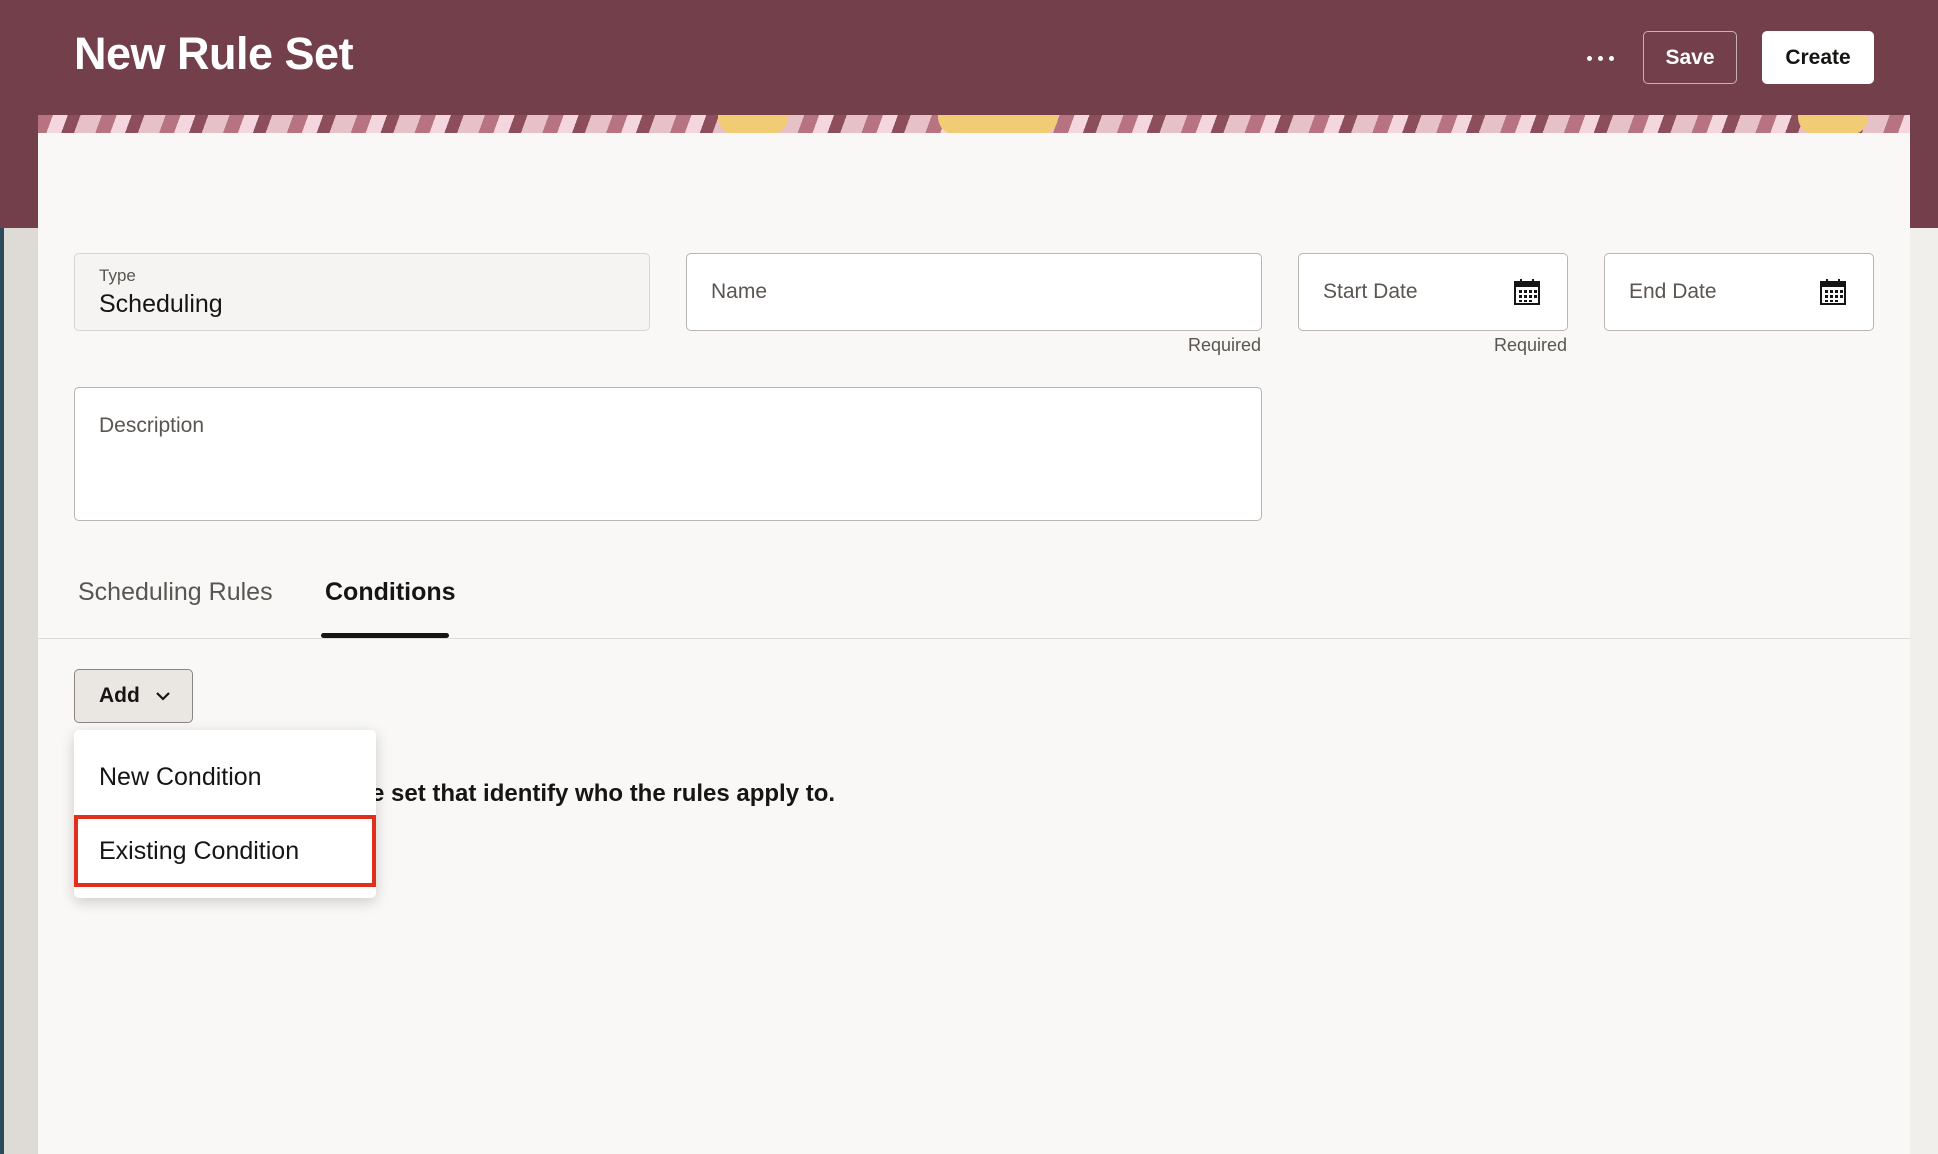 This screenshot has height=1154, width=1938. Describe the element at coordinates (119, 695) in the screenshot. I see `add-button-label: Add` at that location.